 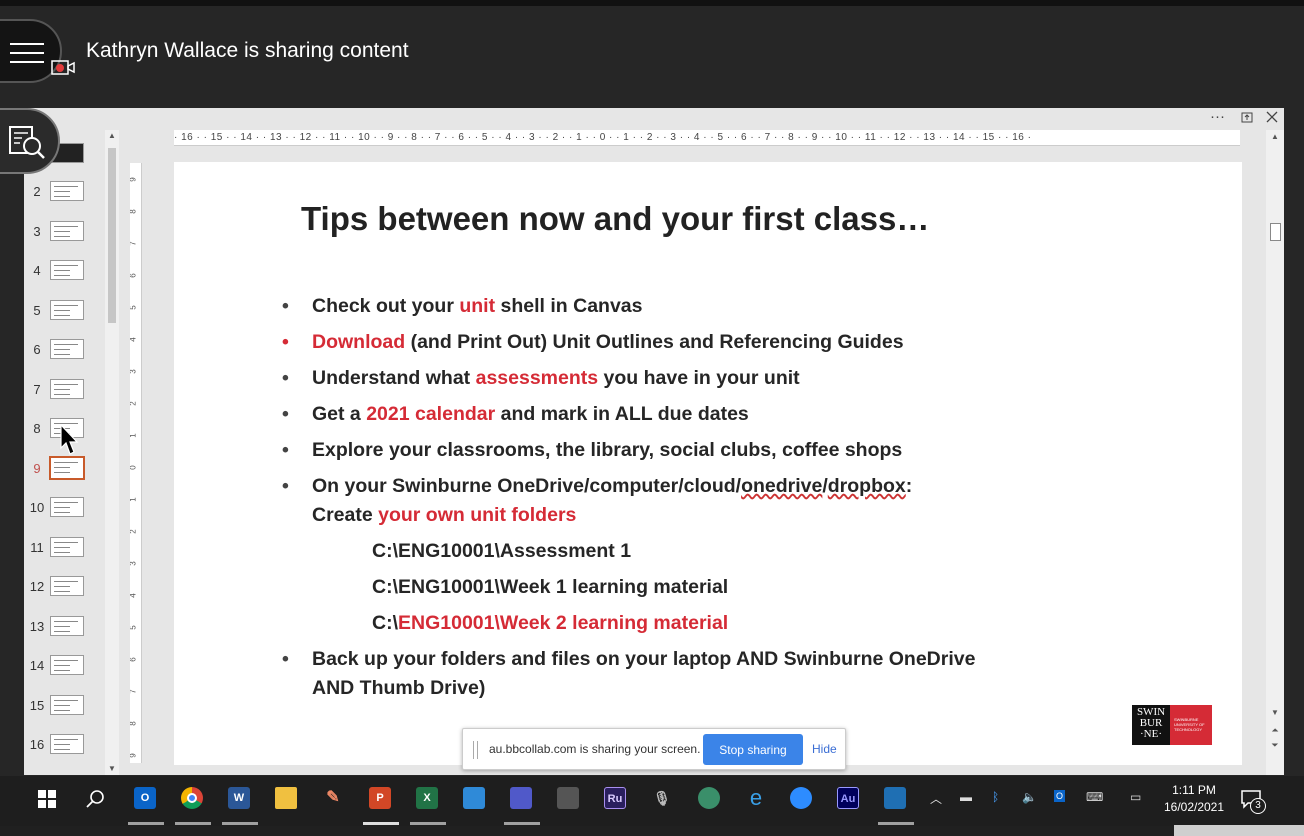 I want to click on microphone-icon: 🎙, so click(x=662, y=798).